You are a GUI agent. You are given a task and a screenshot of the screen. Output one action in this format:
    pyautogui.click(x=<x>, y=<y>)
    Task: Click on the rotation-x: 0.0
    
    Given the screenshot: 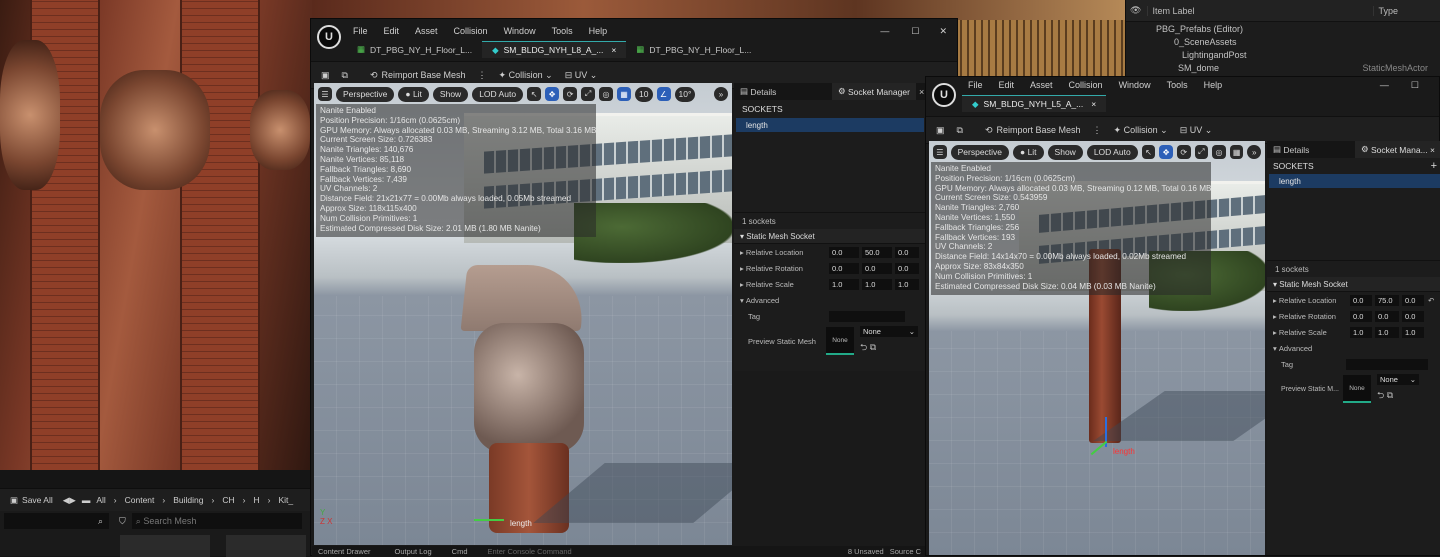 What is the action you would take?
    pyautogui.click(x=1361, y=316)
    